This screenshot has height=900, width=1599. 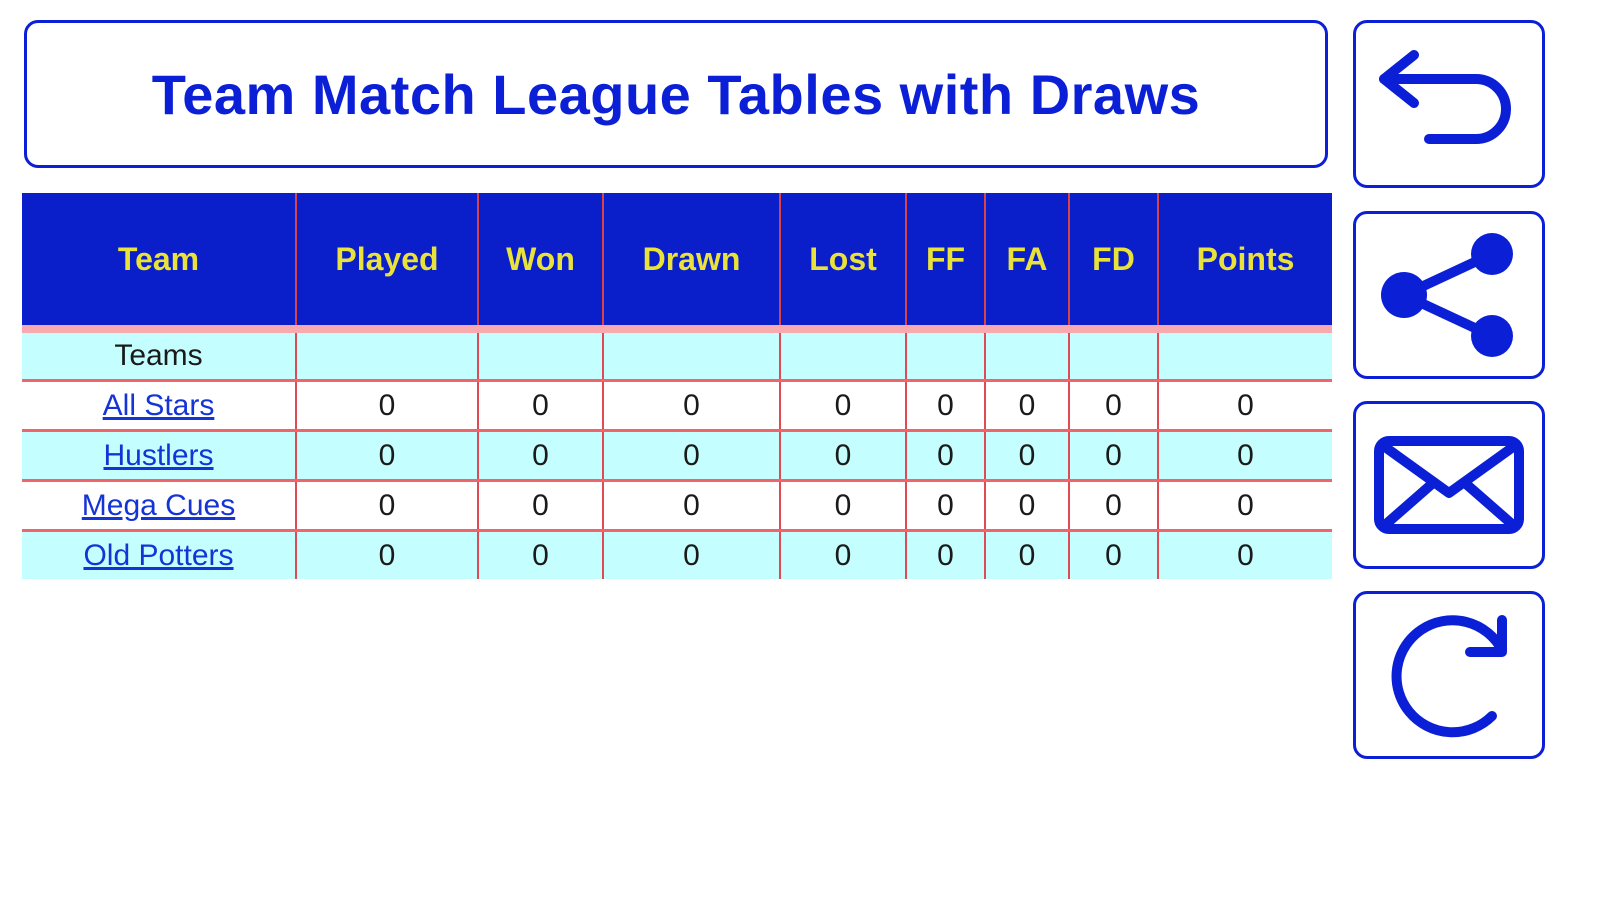 I want to click on team-cell: Old Potters, so click(x=159, y=554).